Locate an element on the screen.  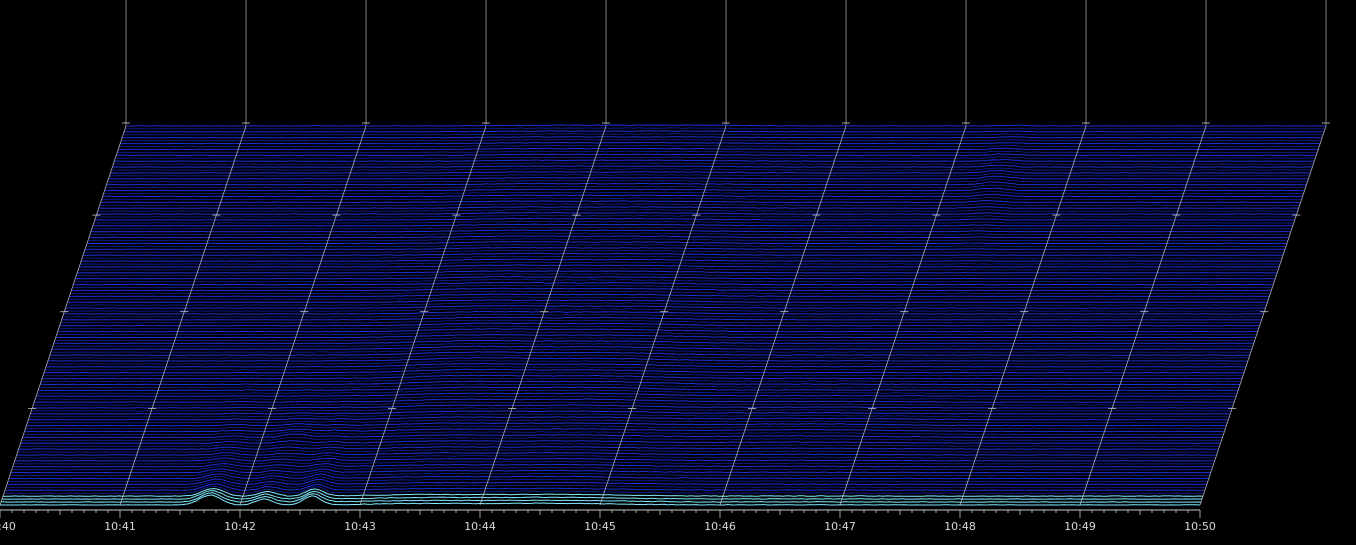
x-tick-label: 10:46 is located at coordinates (720, 526).